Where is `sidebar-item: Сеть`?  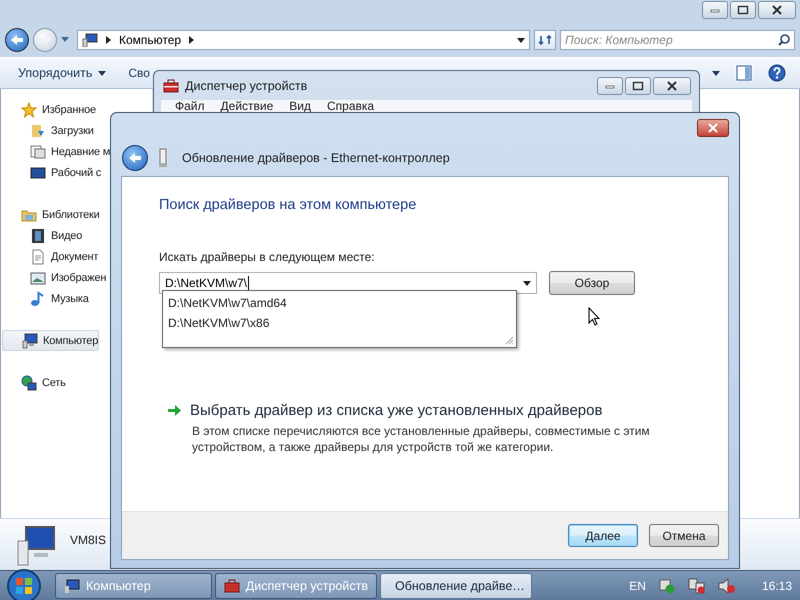 sidebar-item: Сеть is located at coordinates (33, 382).